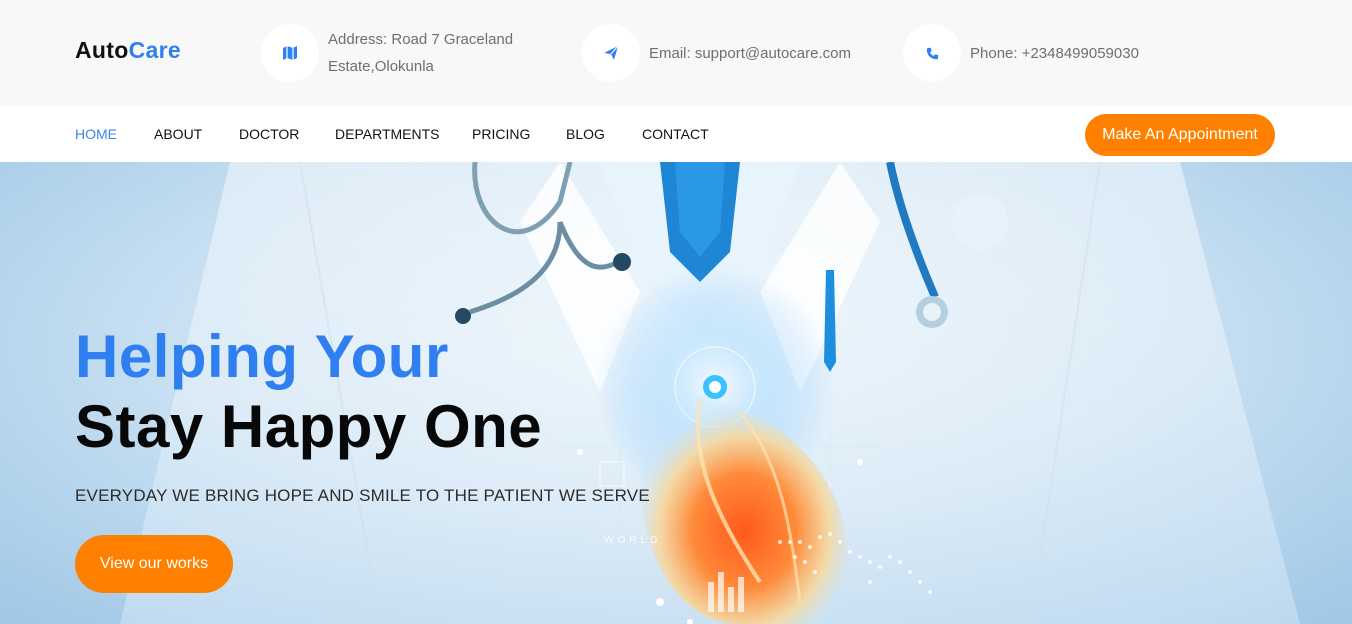  Describe the element at coordinates (262, 356) in the screenshot. I see `hero-title-line1: Helping Your` at that location.